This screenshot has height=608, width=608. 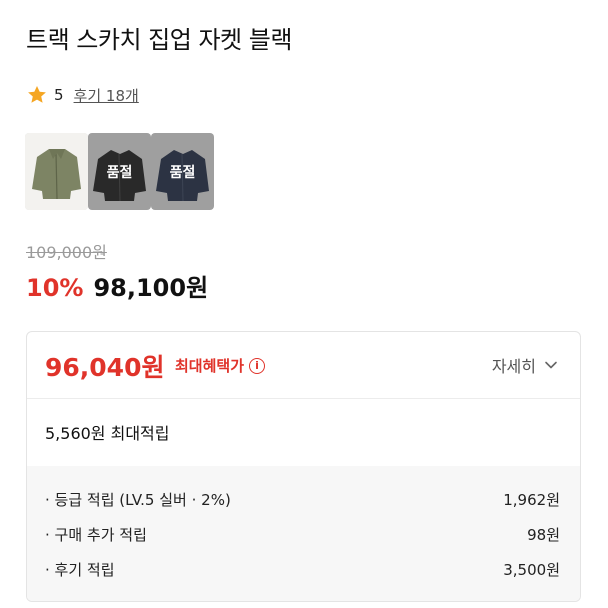 What do you see at coordinates (531, 499) in the screenshot?
I see `breakdown-value: 1,962원` at bounding box center [531, 499].